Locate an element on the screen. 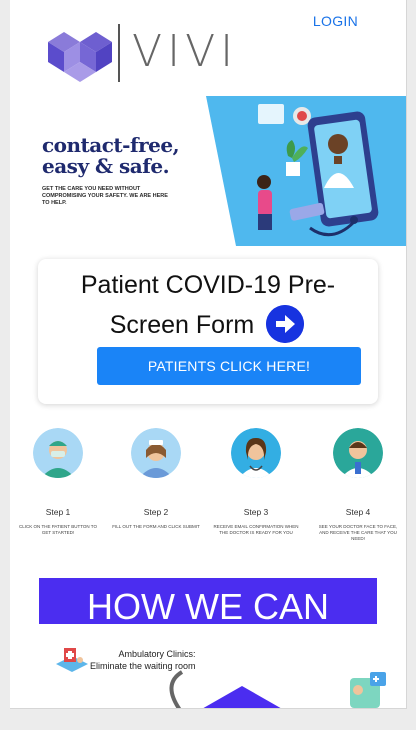 The height and width of the screenshot is (730, 416). surgeon-avatar-icon is located at coordinates (58, 453).